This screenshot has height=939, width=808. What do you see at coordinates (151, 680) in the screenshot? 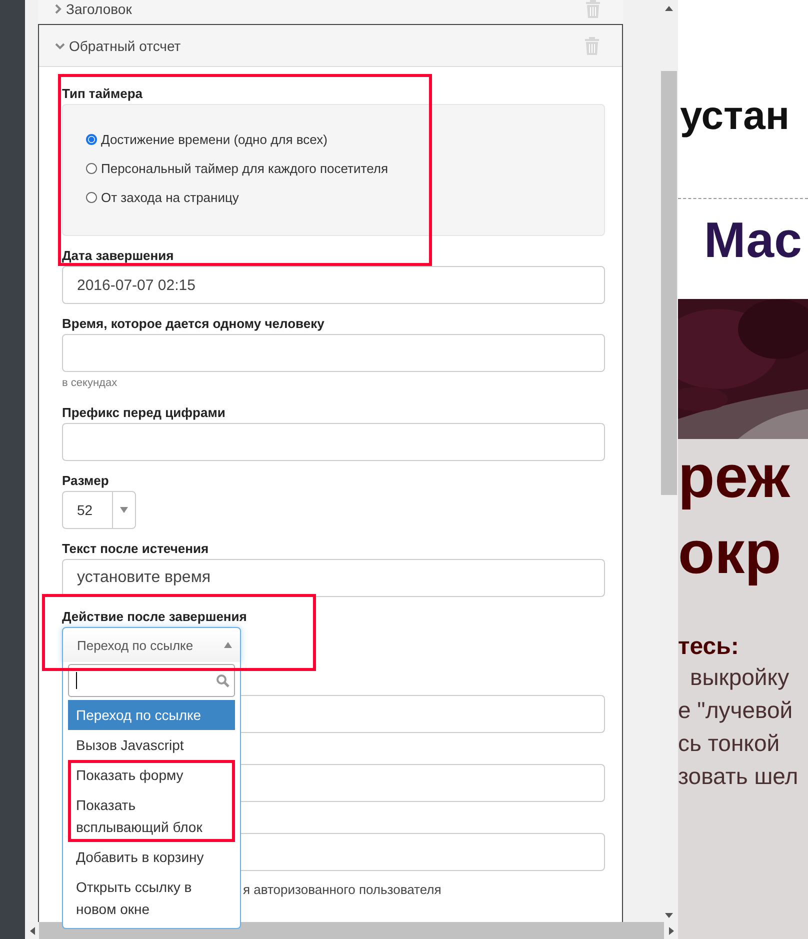
I see `search-field` at bounding box center [151, 680].